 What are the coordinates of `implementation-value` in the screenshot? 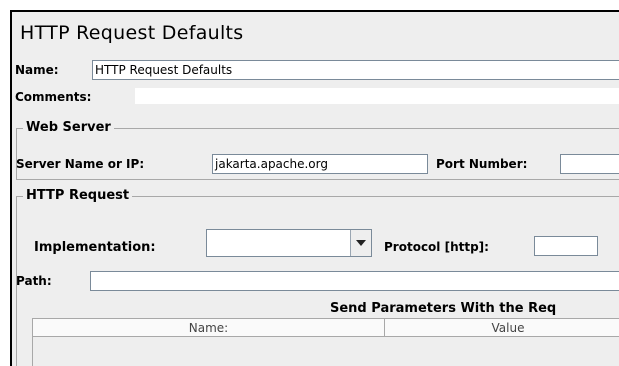 It's located at (278, 243).